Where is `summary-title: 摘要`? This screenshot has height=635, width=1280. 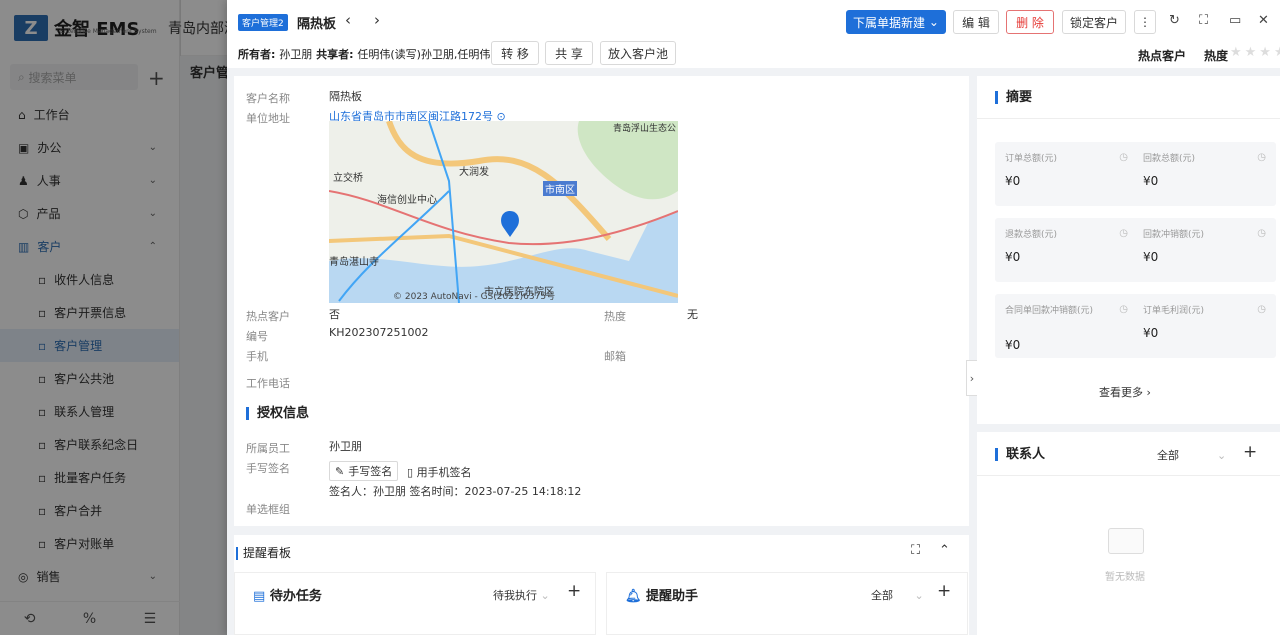
summary-title: 摘要 is located at coordinates (1013, 97).